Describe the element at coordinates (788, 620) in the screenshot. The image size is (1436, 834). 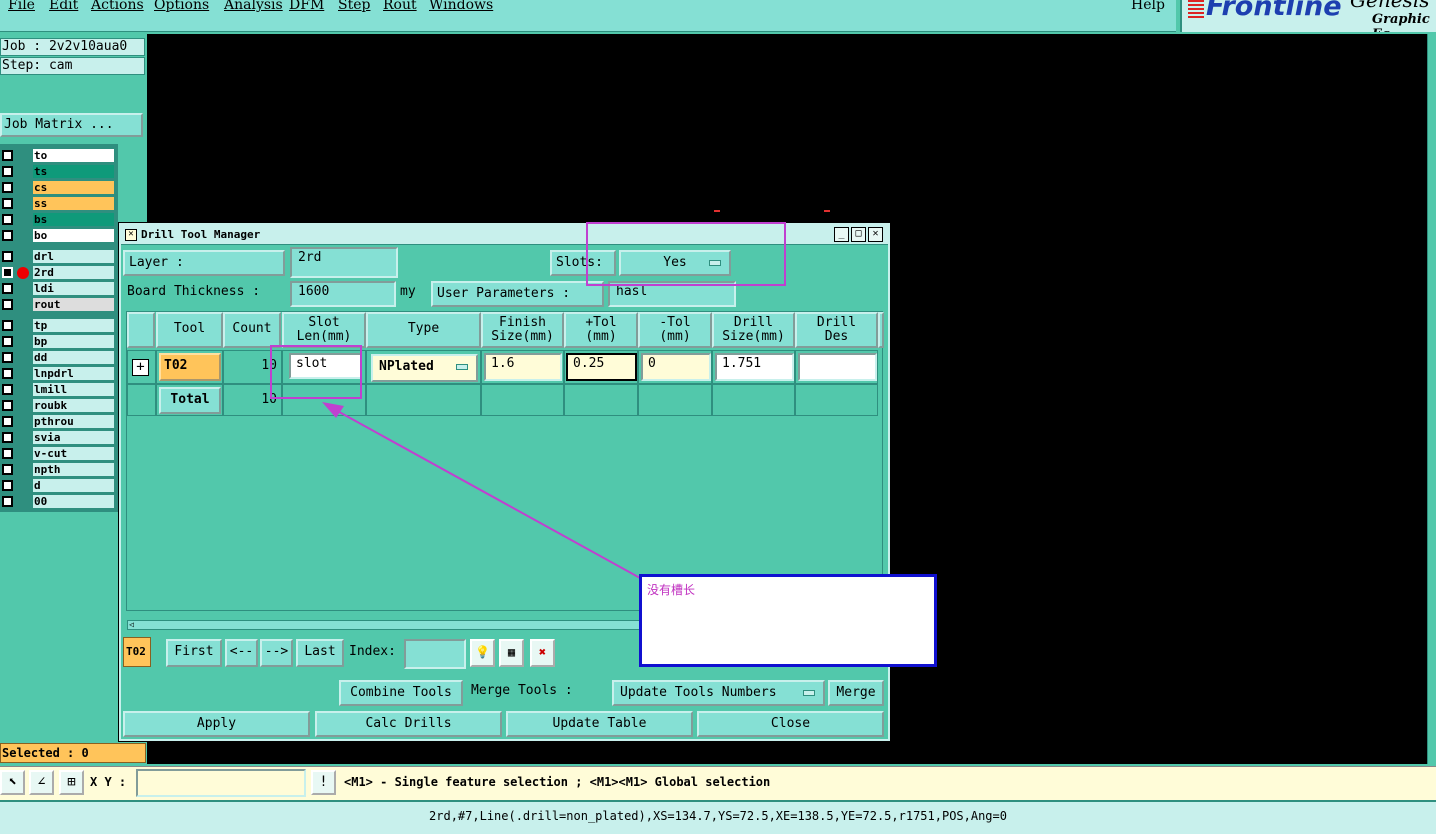
I see `annotation-callout: 没有槽长` at that location.